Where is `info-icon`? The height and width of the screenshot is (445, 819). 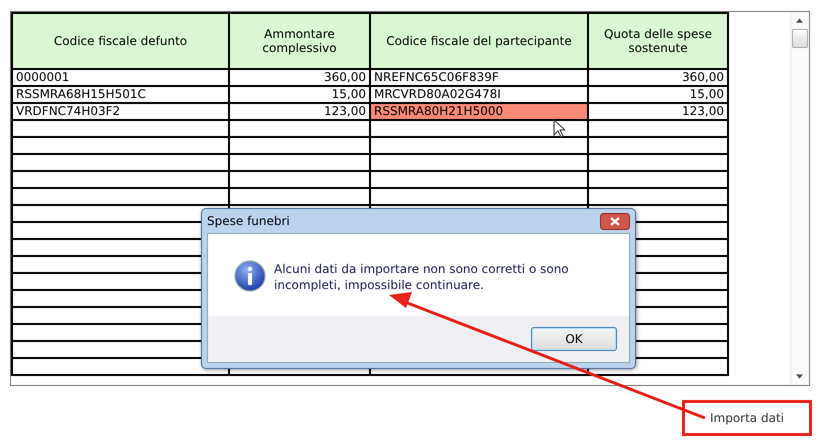 info-icon is located at coordinates (250, 276).